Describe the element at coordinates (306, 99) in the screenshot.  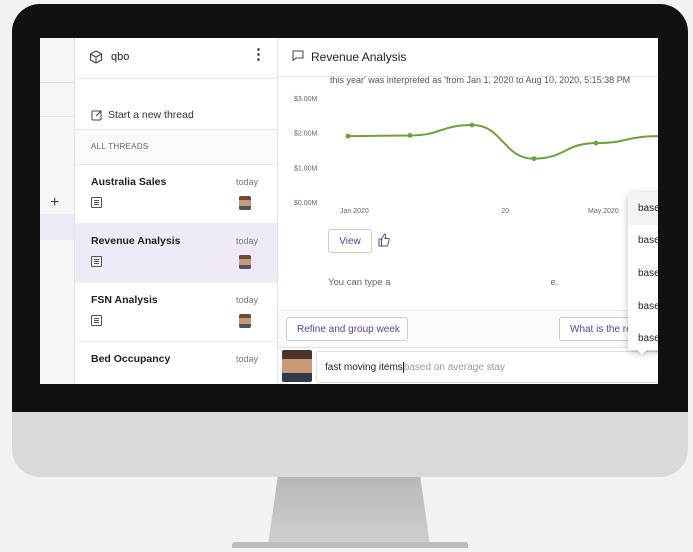
I see `y-tick-label: $3.00M` at that location.